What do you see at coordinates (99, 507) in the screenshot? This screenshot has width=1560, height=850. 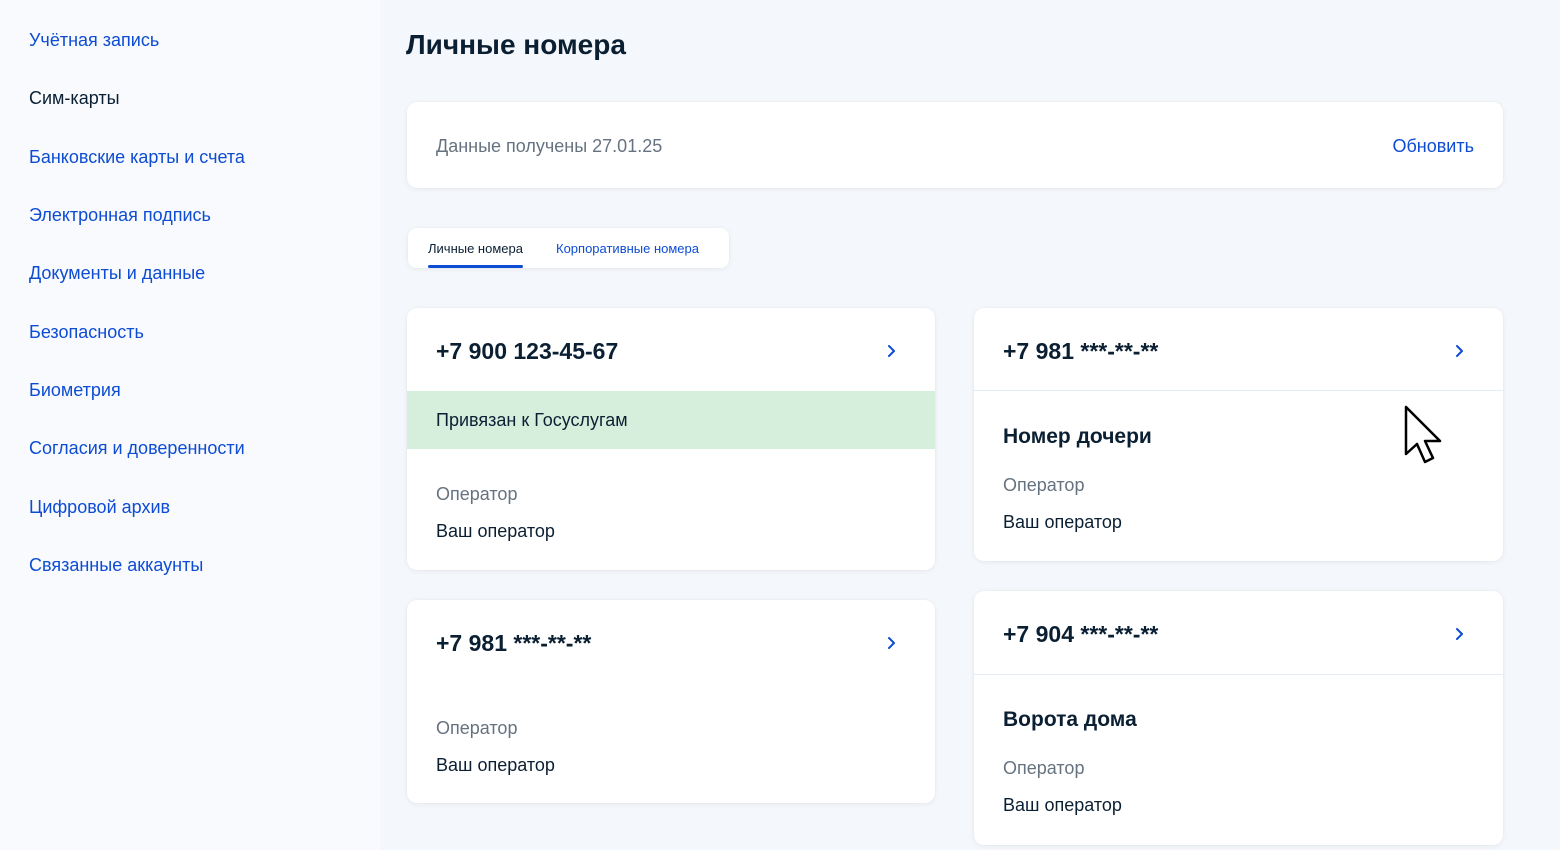 I see `sidebar-item-digital-archive: Цифровой архив` at bounding box center [99, 507].